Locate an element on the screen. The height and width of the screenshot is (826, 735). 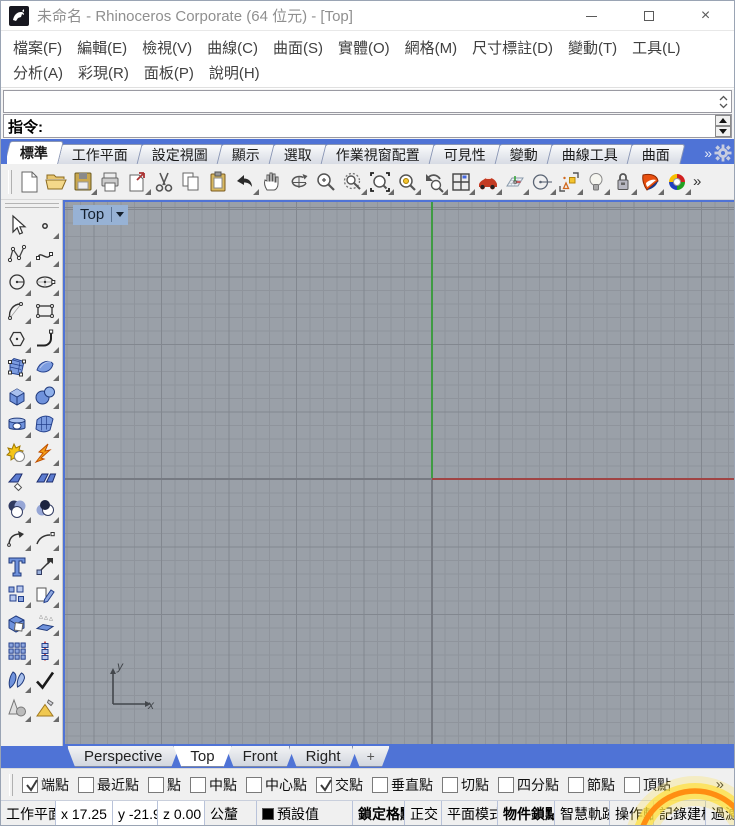
osnap-item: 中心點 is located at coordinates (276, 785).